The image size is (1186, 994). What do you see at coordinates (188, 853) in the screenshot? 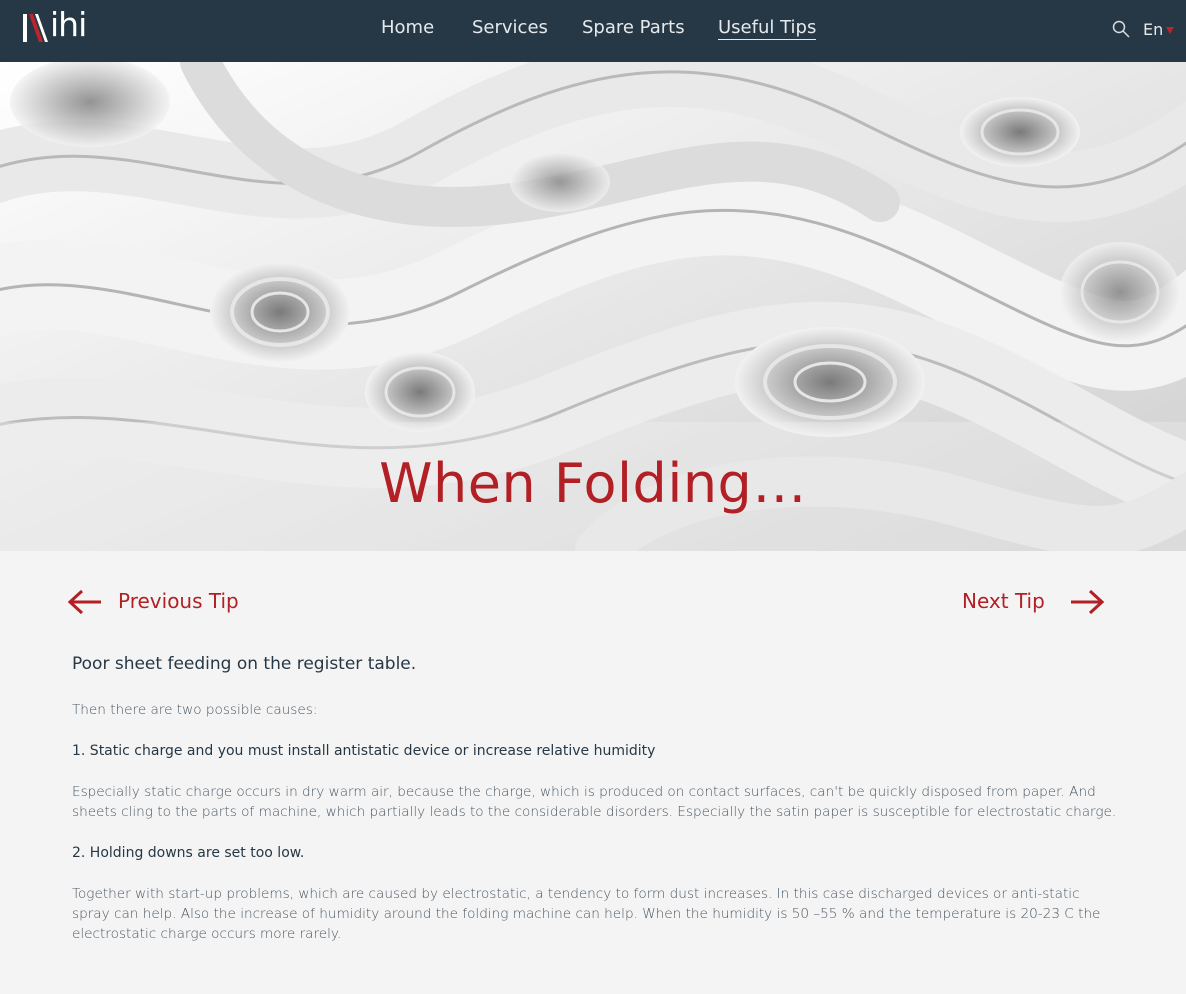
I see `cause-2-title: 2. Holding downs are set too low.` at bounding box center [188, 853].